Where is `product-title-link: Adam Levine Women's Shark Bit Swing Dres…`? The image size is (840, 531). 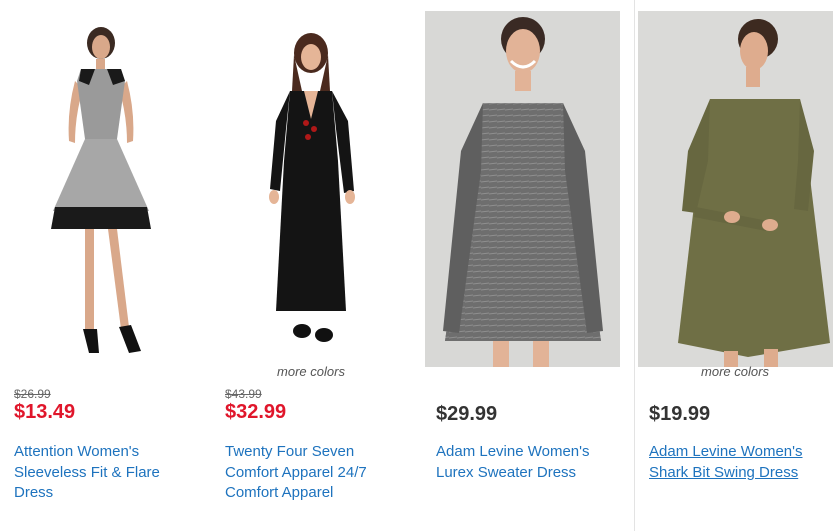
product-title-link: Adam Levine Women's Shark Bit Swing Dres… is located at coordinates (739, 462).